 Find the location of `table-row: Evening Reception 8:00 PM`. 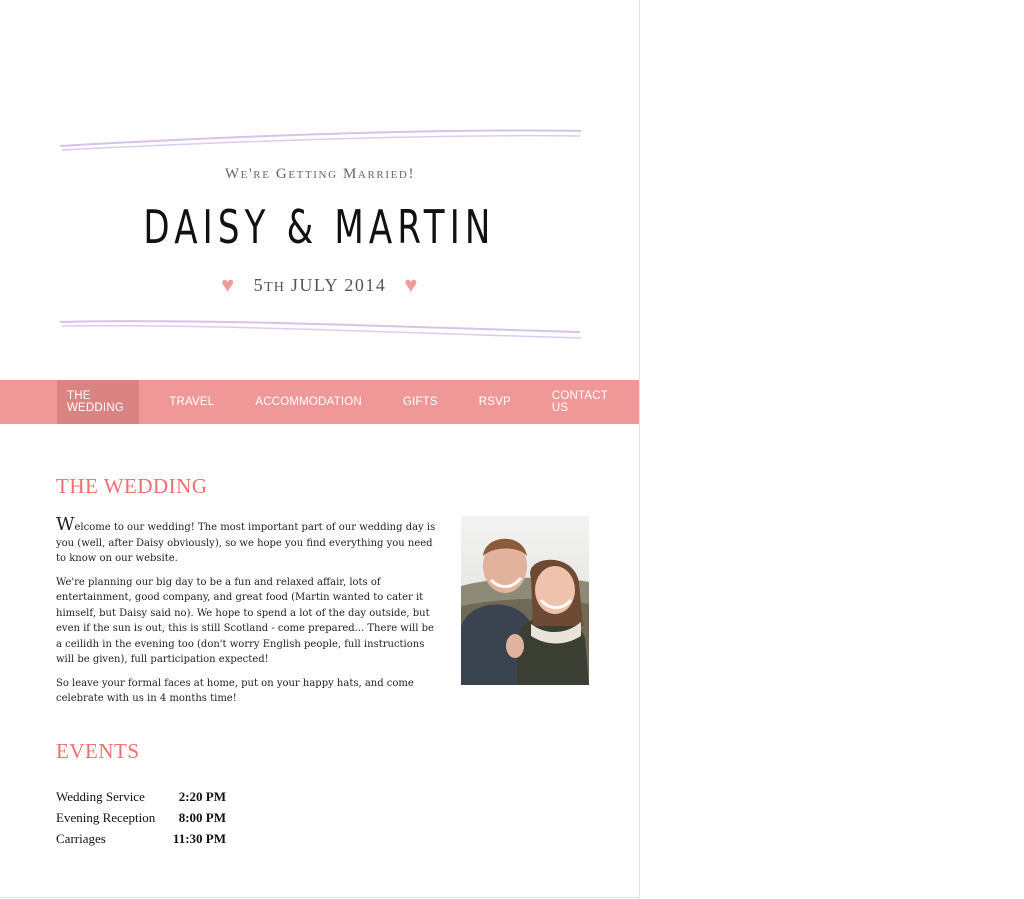

table-row: Evening Reception 8:00 PM is located at coordinates (141, 817).